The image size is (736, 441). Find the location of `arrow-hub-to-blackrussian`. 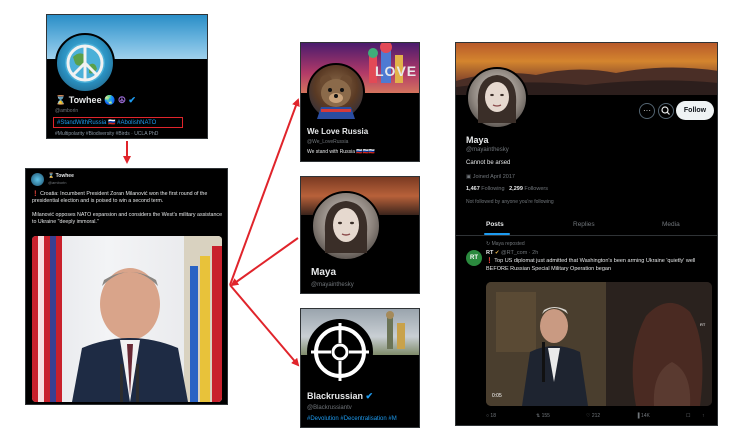

arrow-hub-to-blackrussian is located at coordinates (264, 325).